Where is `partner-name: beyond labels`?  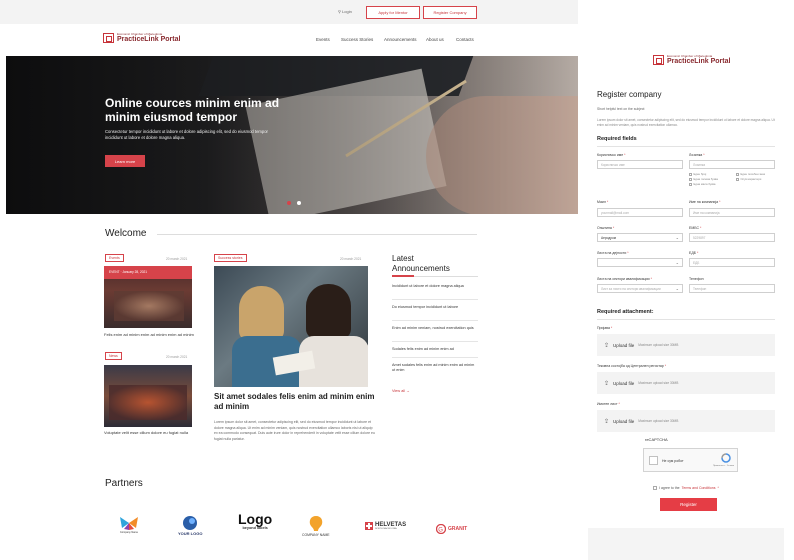
partner-name: beyond labels is located at coordinates (255, 528).